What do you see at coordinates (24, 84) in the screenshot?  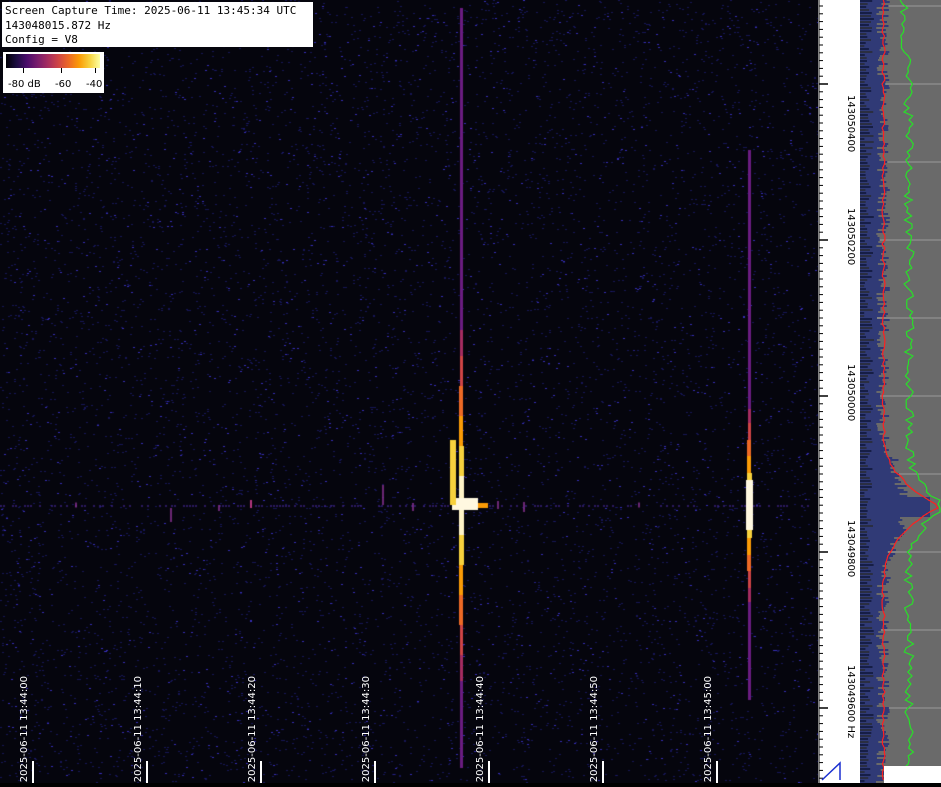 I see `colorbar-label-min: -80 dB` at bounding box center [24, 84].